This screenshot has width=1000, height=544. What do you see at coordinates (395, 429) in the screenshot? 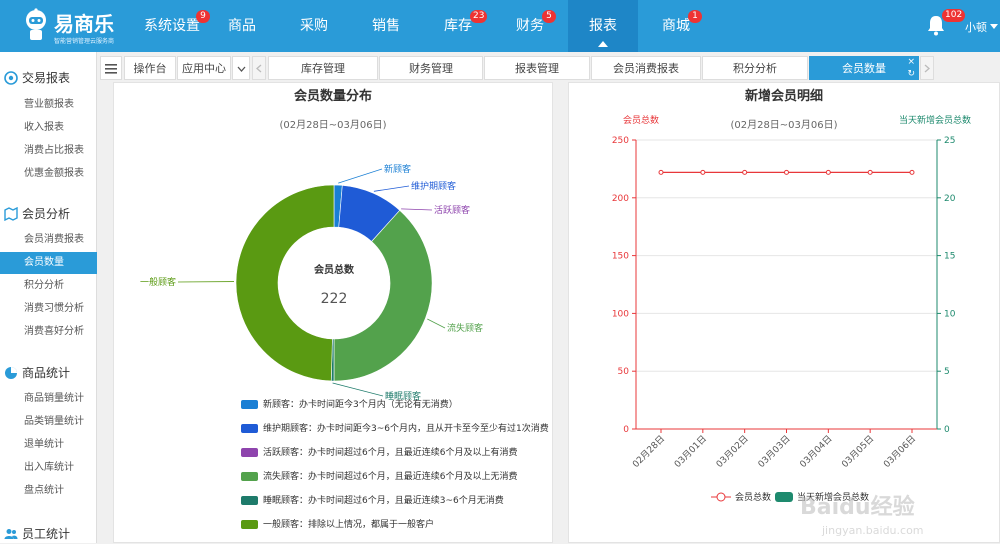
I see `legend-item: 维护期顾客：办卡时间距今3~6个月内，且从开卡至今至少有过1次消费` at bounding box center [395, 429].